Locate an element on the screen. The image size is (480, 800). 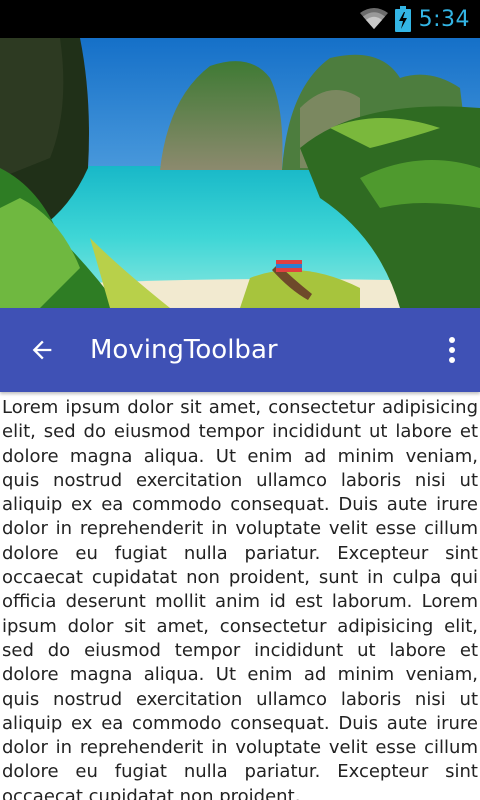
arrow-back-icon is located at coordinates (42, 350).